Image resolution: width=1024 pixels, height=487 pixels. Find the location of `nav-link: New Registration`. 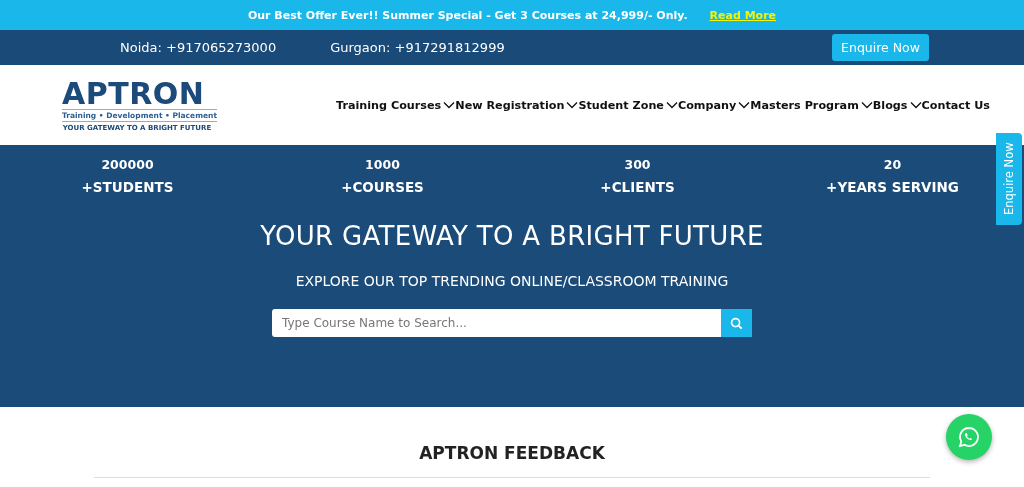

nav-link: New Registration is located at coordinates (517, 105).